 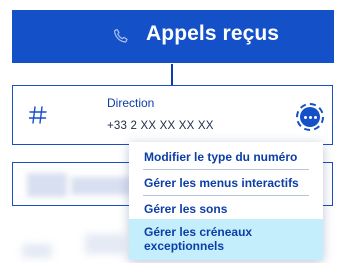 I want to click on menu-item-manage-ivr: Gérer les menus interactifs, so click(x=226, y=183).